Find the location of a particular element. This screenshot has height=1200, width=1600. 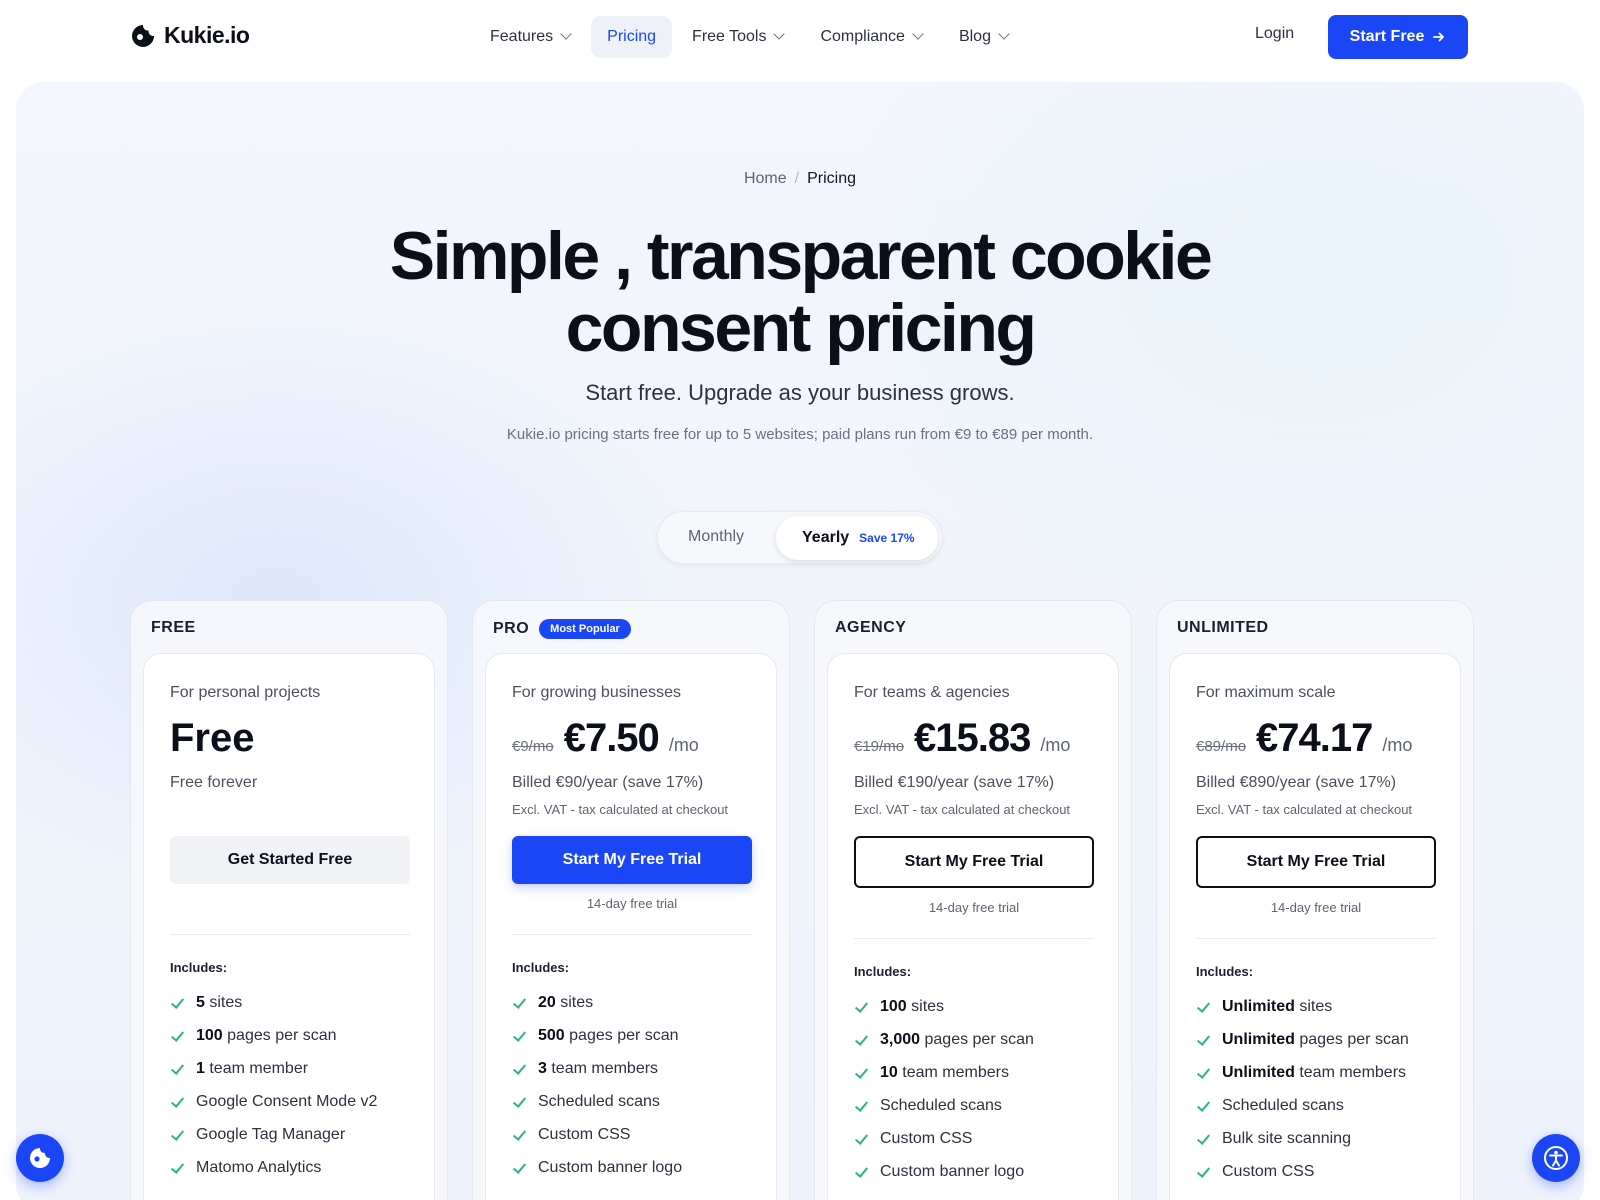

plan-label: UNLIMITED is located at coordinates (1223, 628).